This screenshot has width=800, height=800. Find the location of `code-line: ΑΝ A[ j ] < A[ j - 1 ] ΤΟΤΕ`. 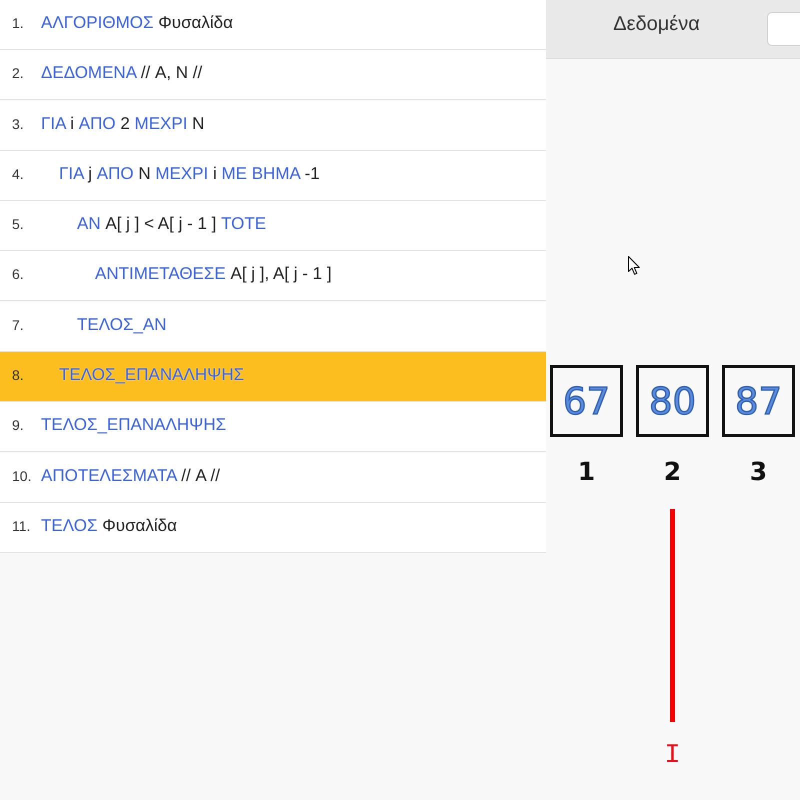

code-line: ΑΝ A[ j ] < A[ j - 1 ] ΤΟΤΕ is located at coordinates (171, 224).